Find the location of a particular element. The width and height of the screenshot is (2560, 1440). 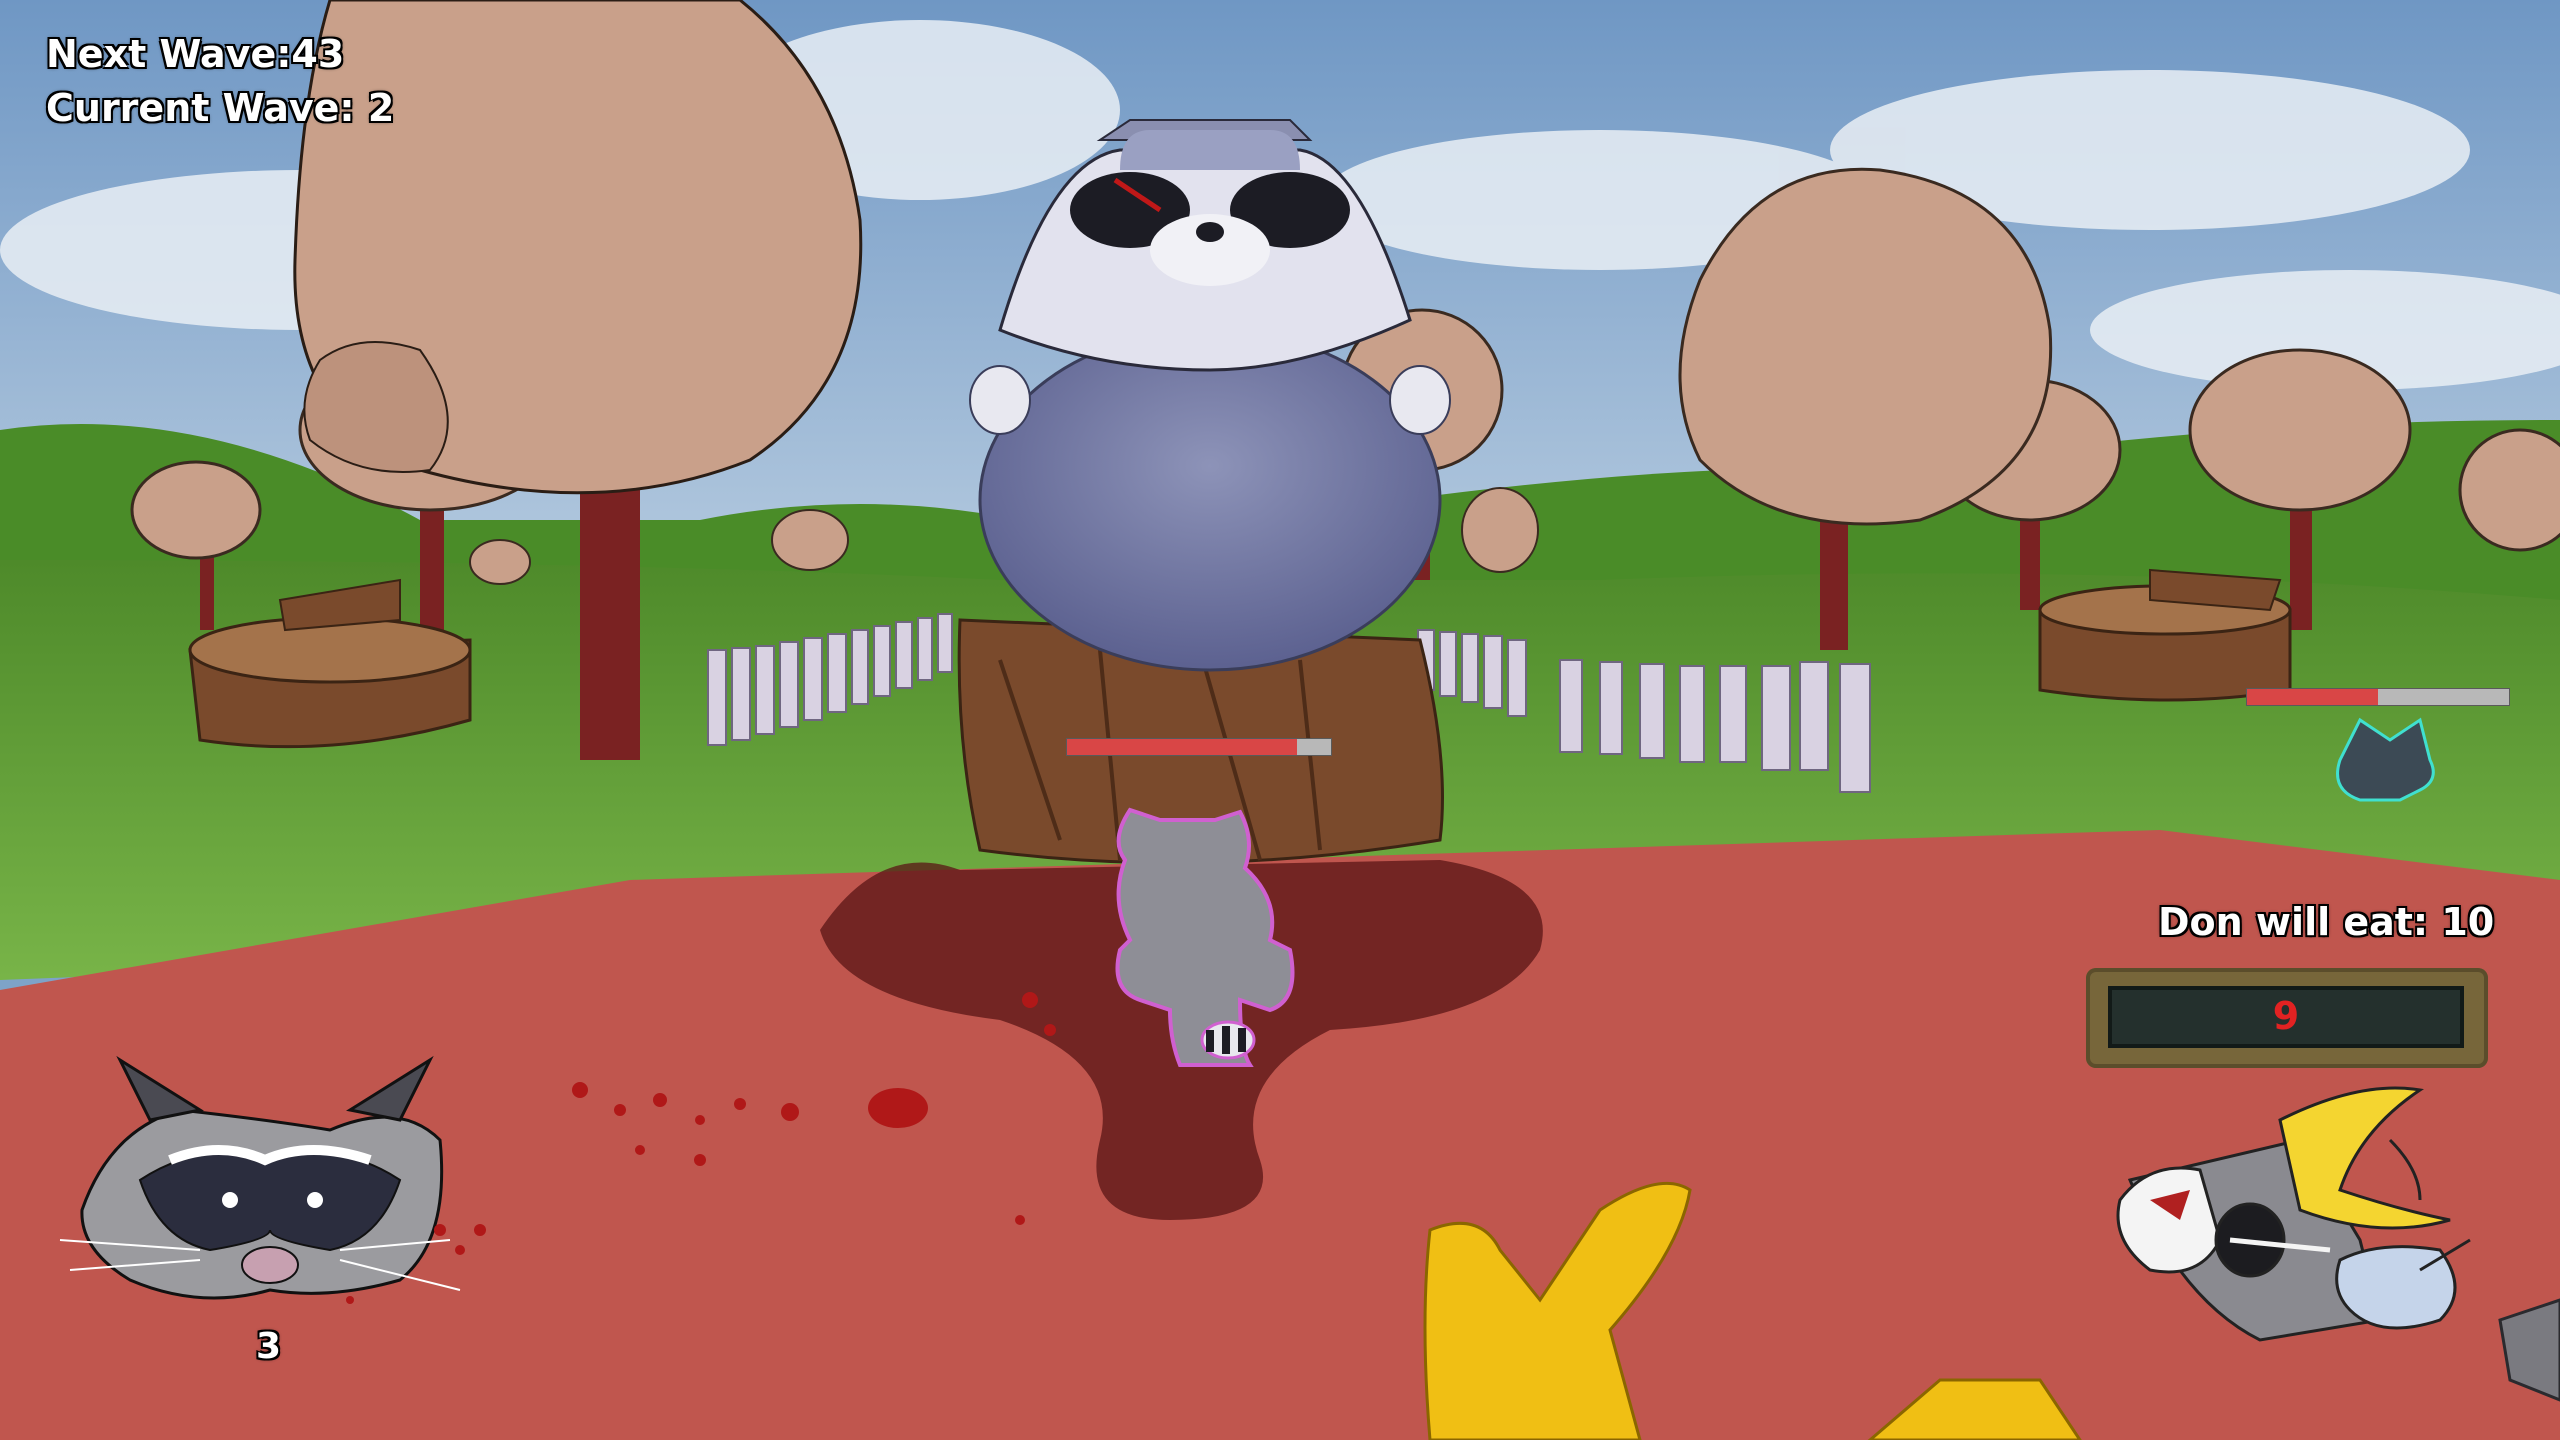

boss-health-bar is located at coordinates (1199, 747).